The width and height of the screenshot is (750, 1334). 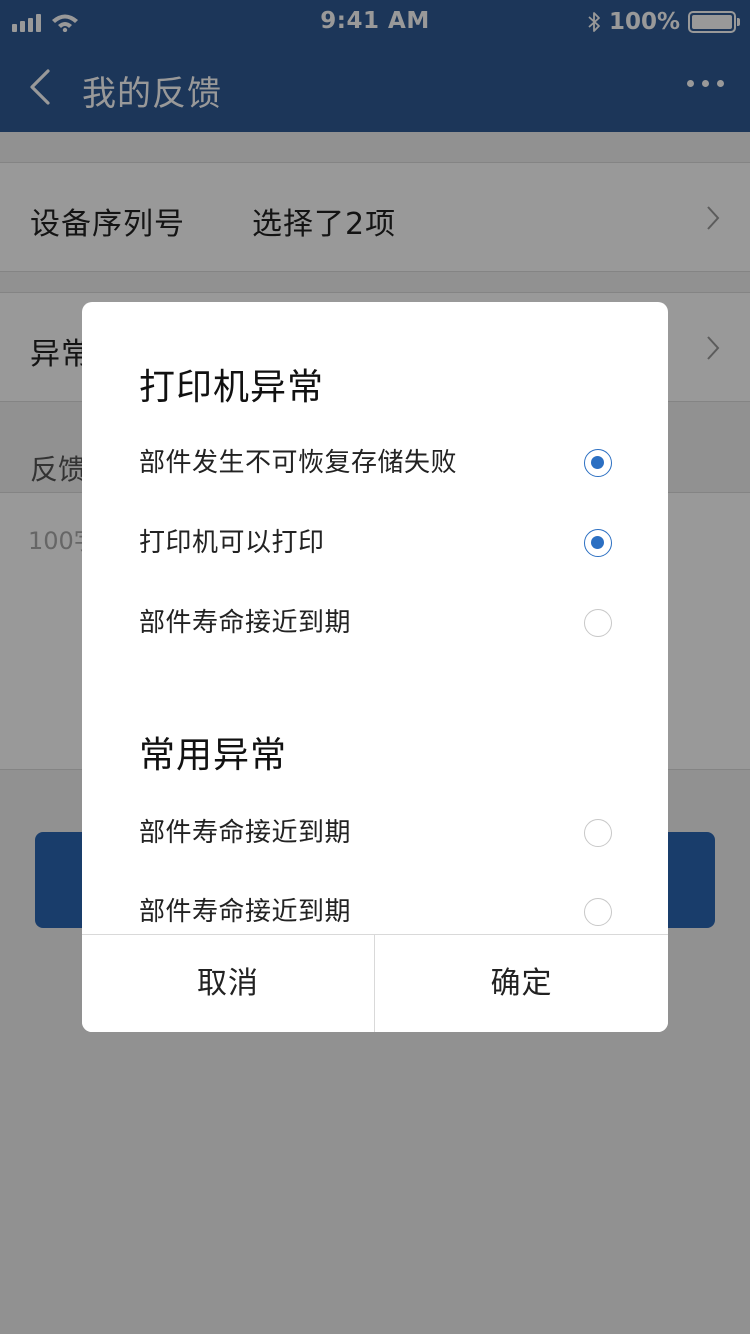 I want to click on option-label: 打印机可以打印, so click(x=232, y=543).